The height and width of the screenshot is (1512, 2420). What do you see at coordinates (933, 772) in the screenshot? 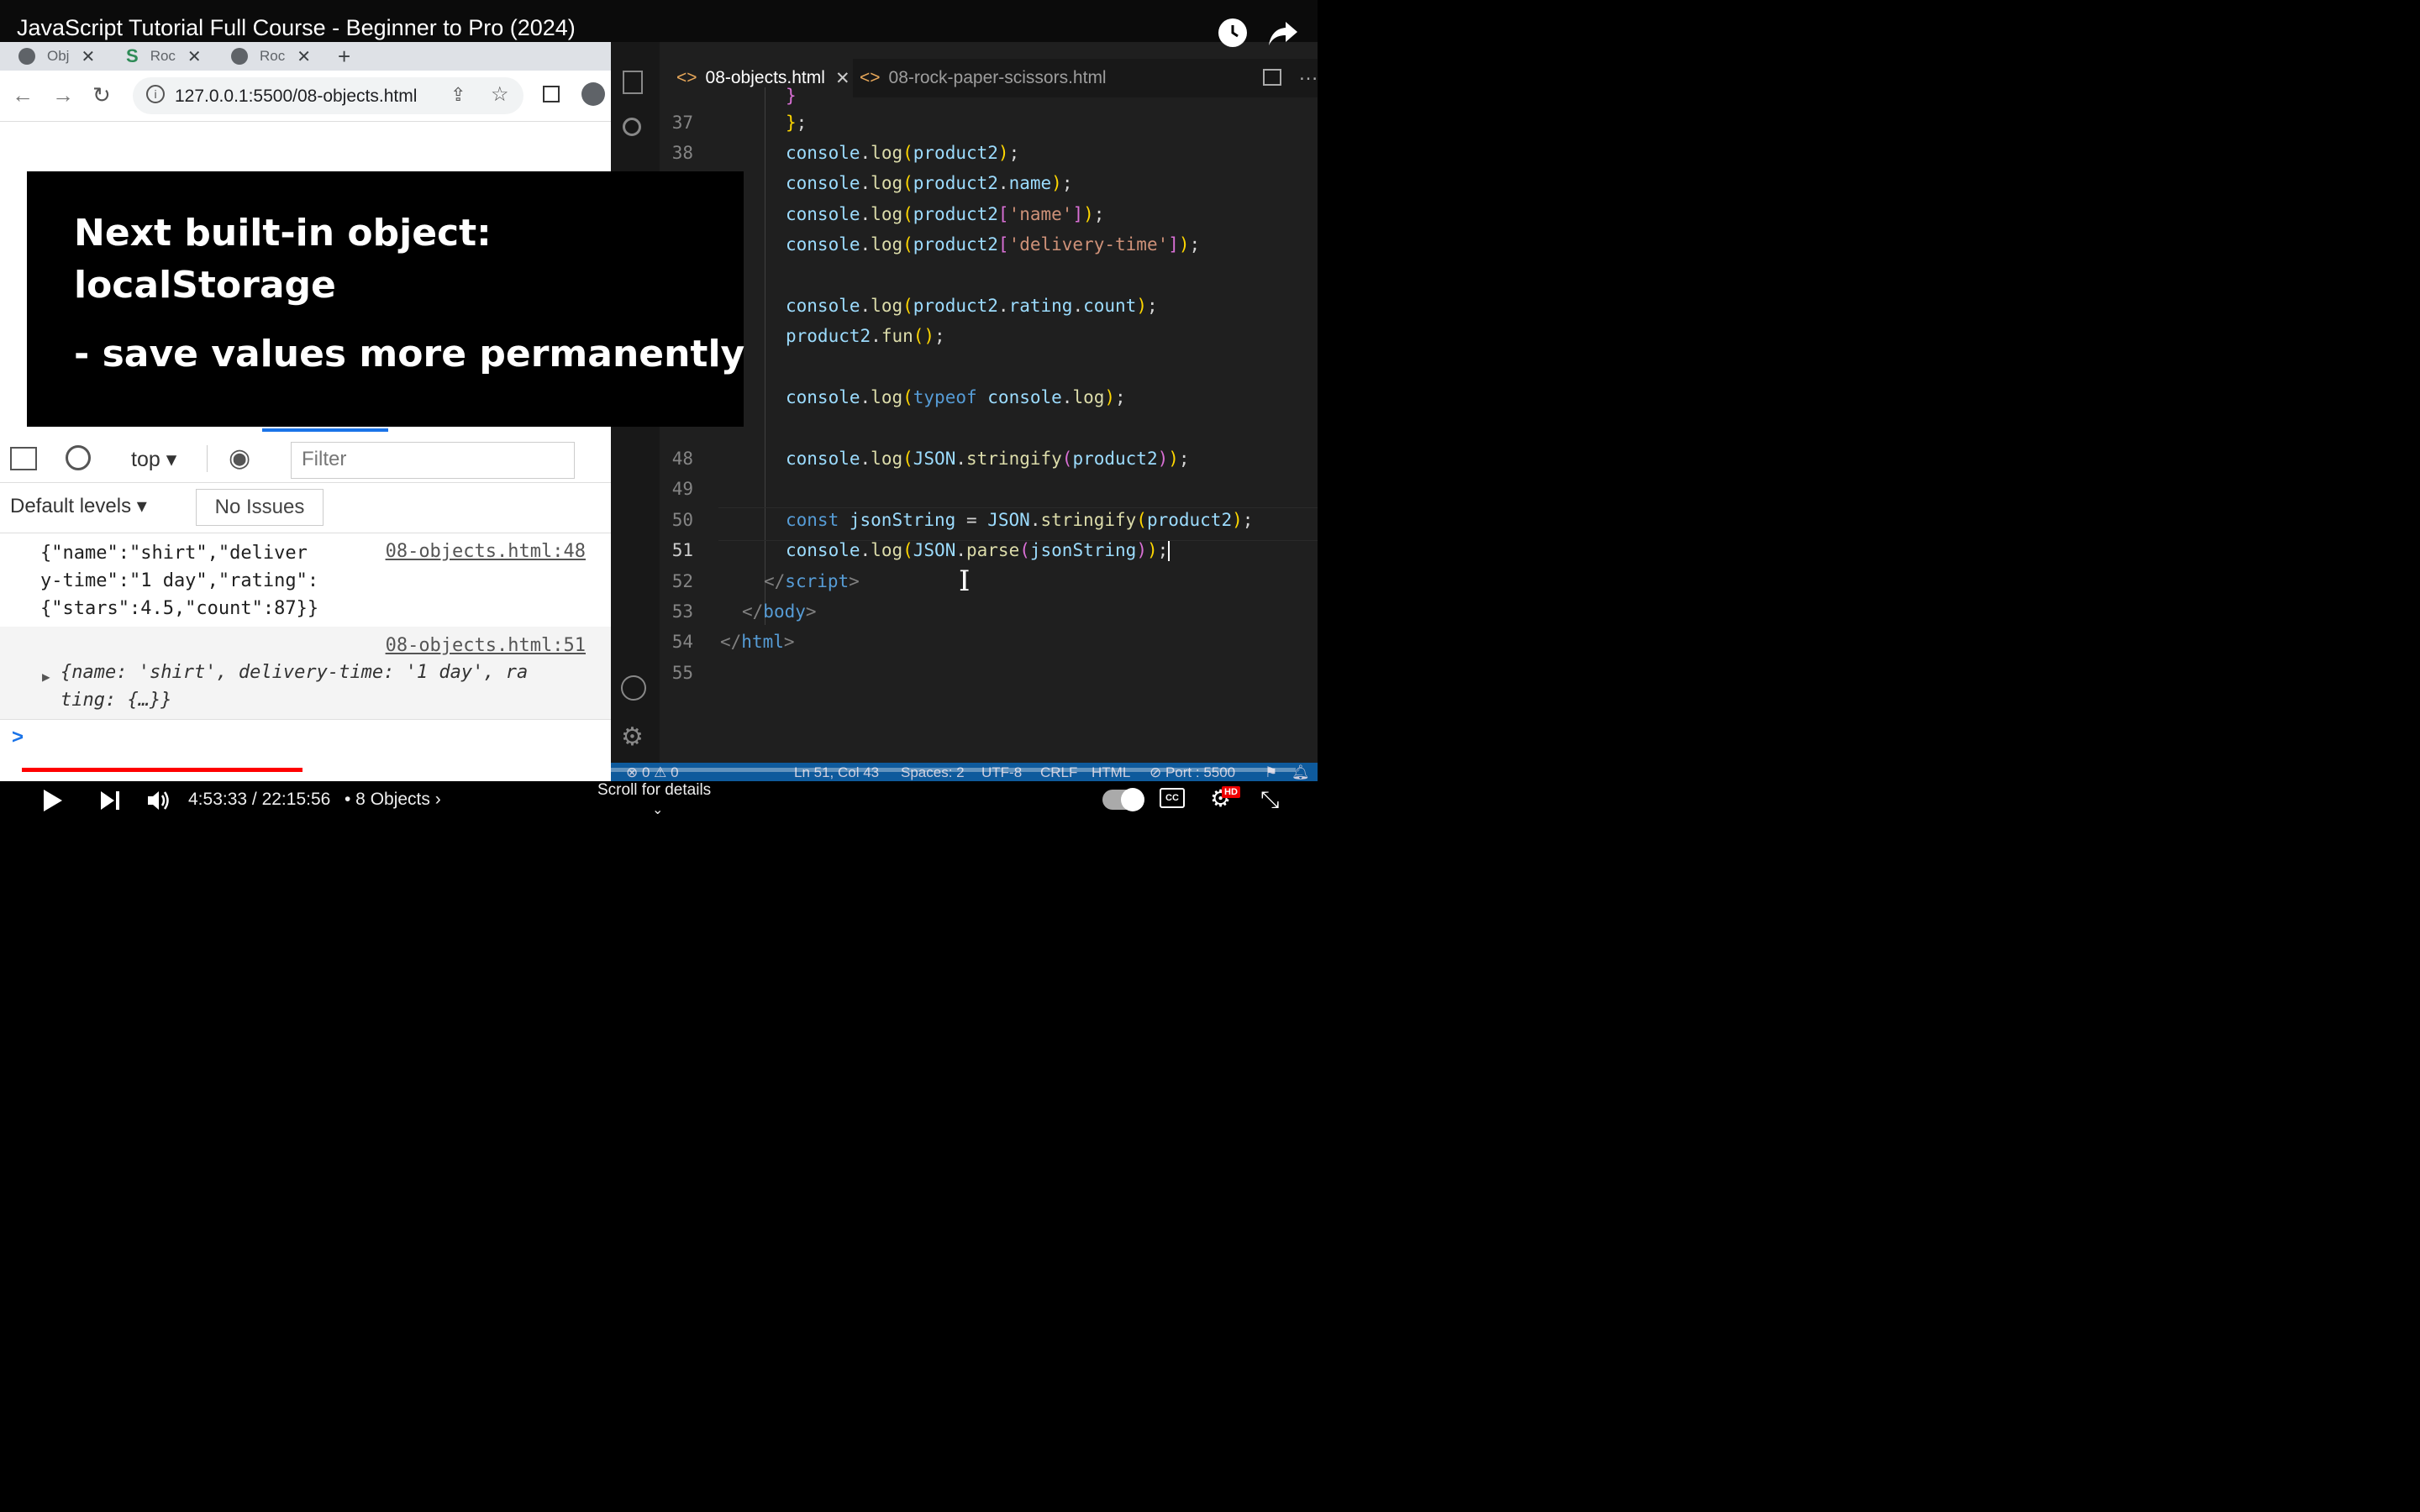
I see `indentation-status: Spaces: 2` at bounding box center [933, 772].